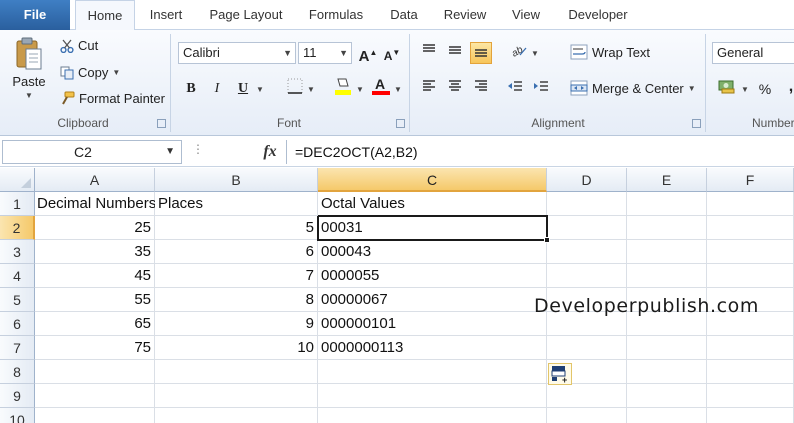  I want to click on select-all-button, so click(17, 180).